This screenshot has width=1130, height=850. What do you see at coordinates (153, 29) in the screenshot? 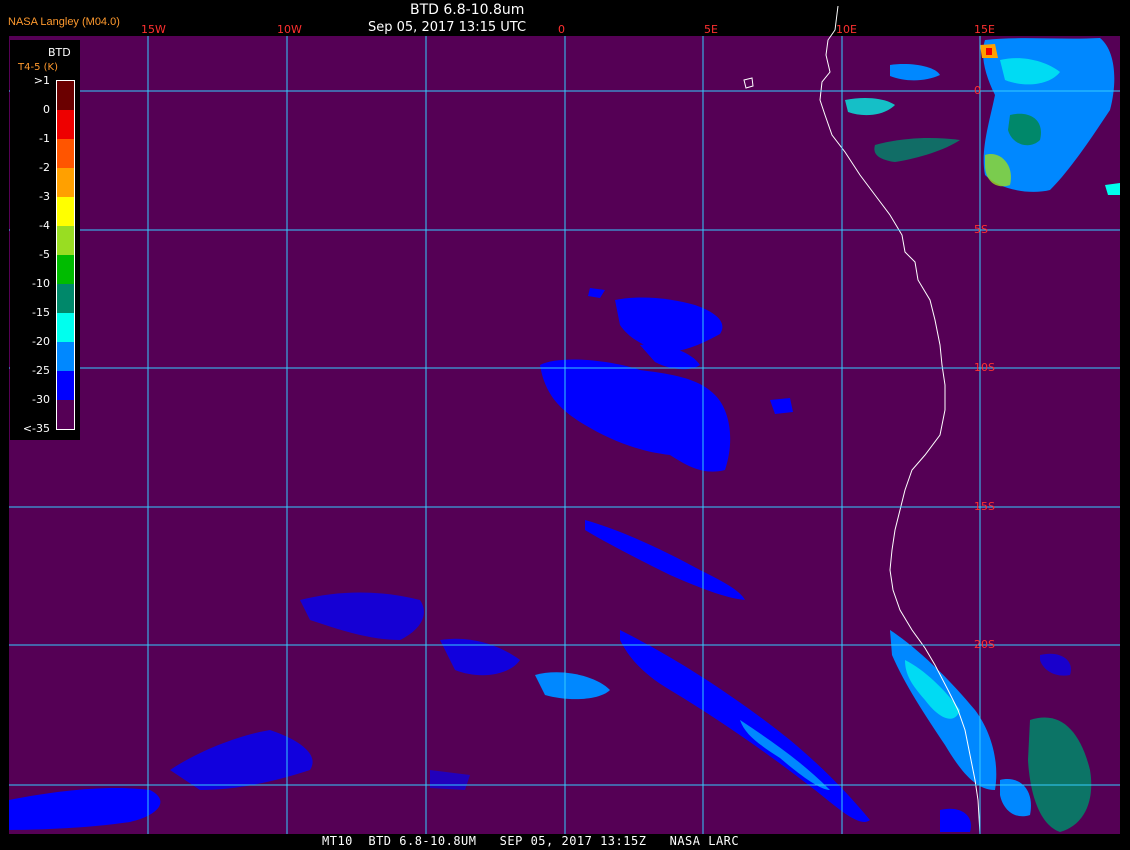
I see `lon-label-15w: 15W` at bounding box center [153, 29].